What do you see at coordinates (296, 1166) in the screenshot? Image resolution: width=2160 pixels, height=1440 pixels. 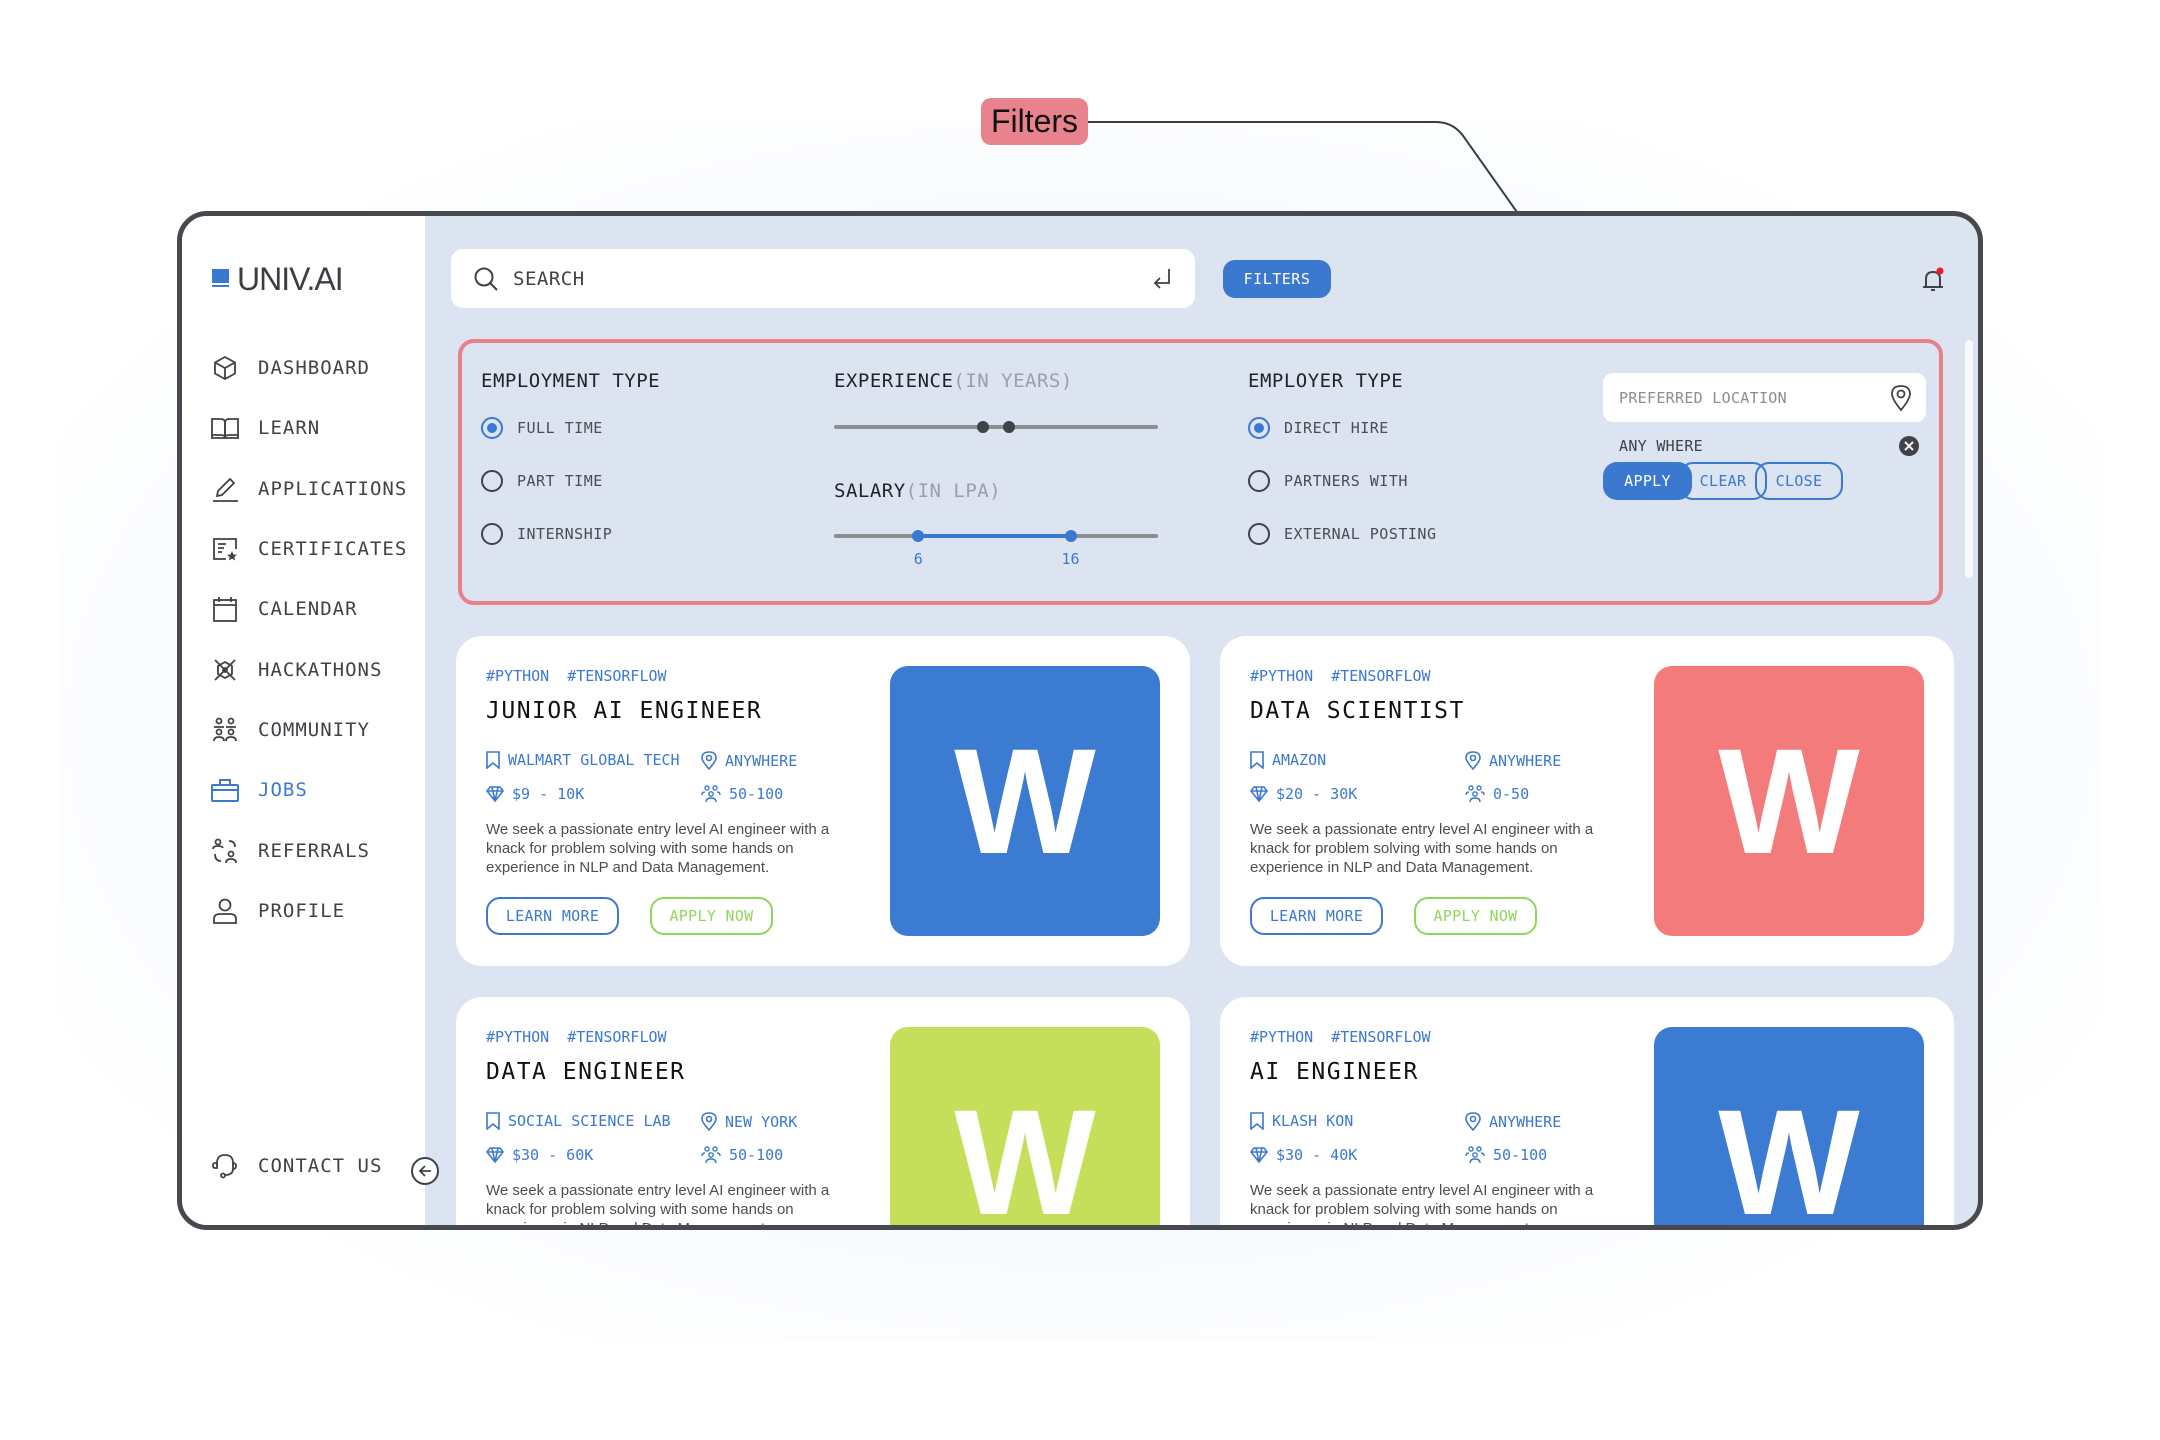 I see `contact-us-link: CONTACT US` at bounding box center [296, 1166].